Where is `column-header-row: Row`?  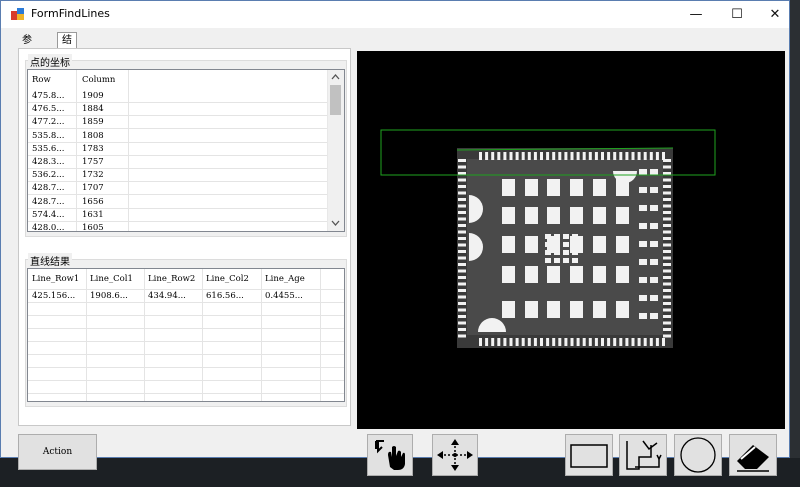
column-header-row: Row is located at coordinates (41, 80).